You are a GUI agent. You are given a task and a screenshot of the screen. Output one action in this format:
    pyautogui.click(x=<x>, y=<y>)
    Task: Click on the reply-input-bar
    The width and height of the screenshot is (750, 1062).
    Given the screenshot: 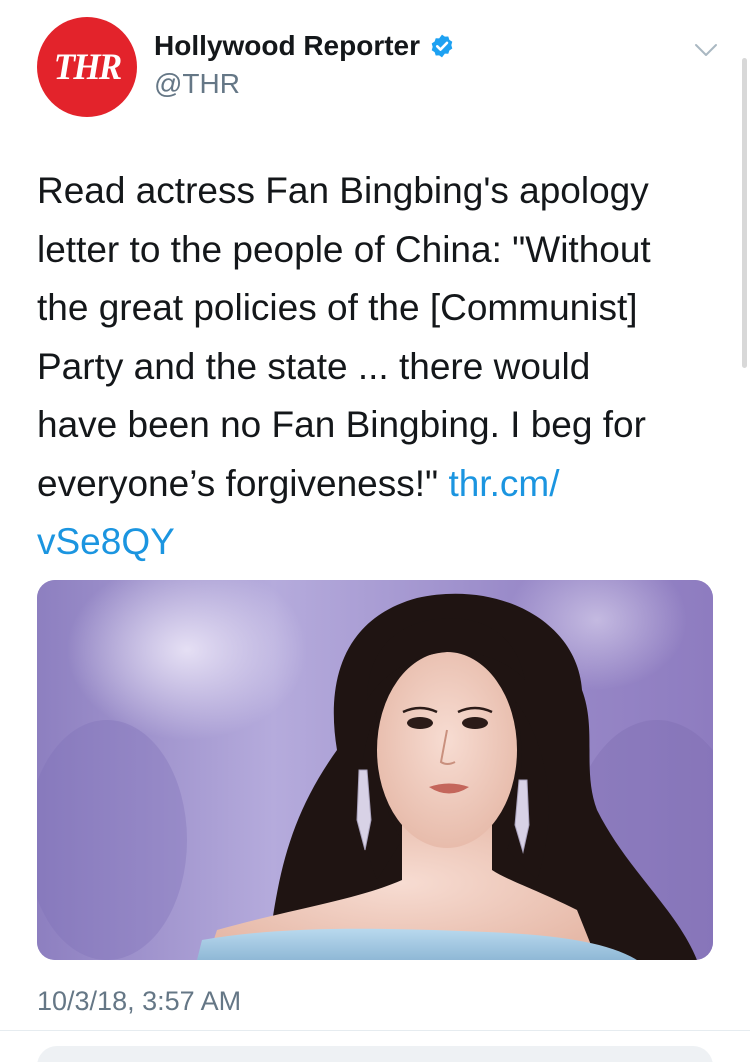 What is the action you would take?
    pyautogui.click(x=375, y=1054)
    